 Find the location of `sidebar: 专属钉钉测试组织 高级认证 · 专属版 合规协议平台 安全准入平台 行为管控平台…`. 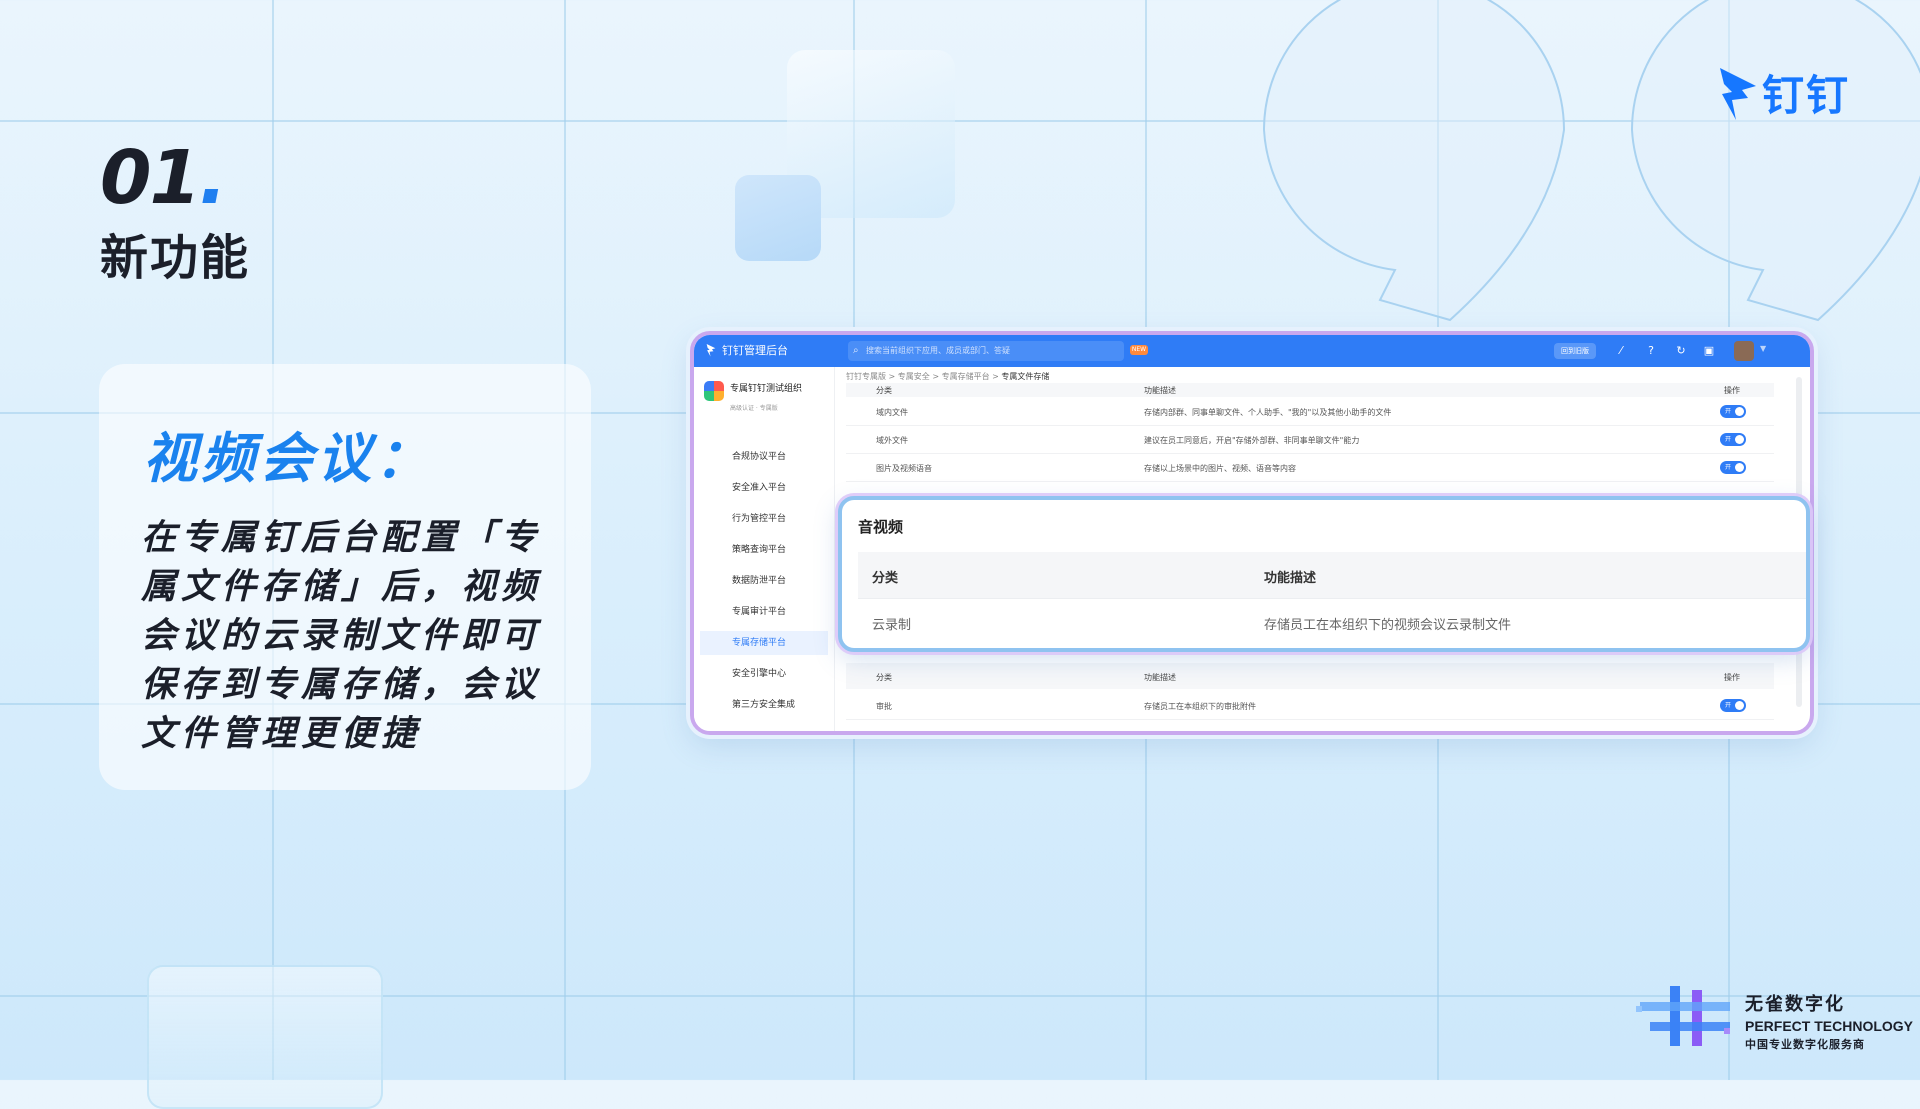

sidebar: 专属钉钉测试组织 高级认证 · 专属版 合规协议平台 安全准入平台 行为管控平台… is located at coordinates (764, 549).